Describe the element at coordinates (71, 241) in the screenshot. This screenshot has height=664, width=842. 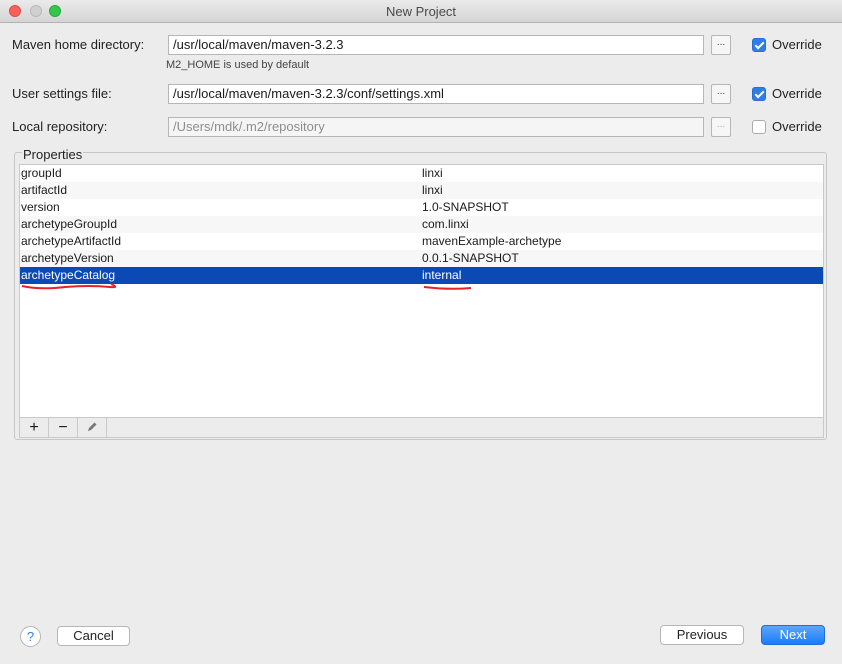
I see `property-key: archetypeArtifactId` at that location.